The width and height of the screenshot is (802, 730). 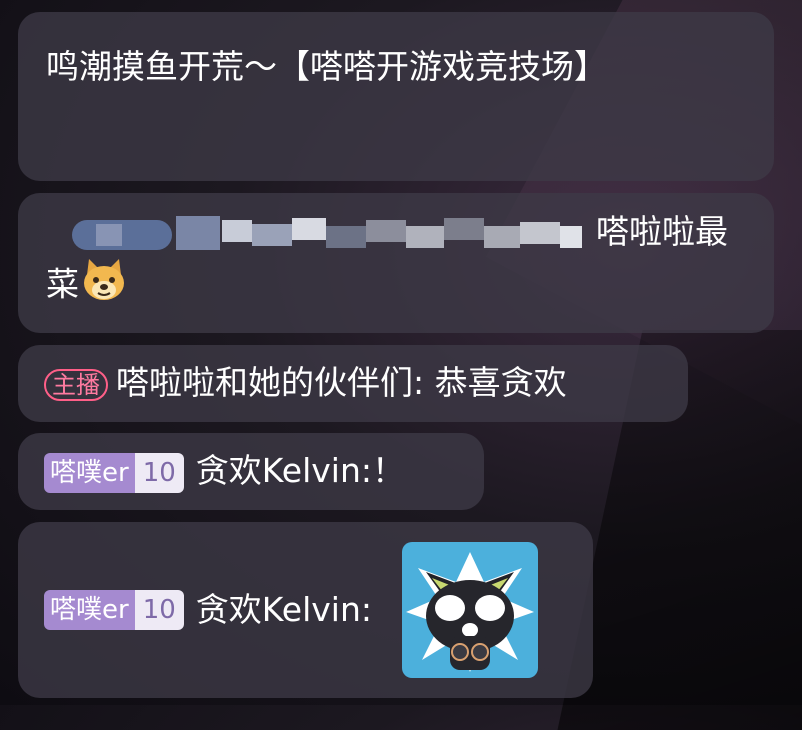 I want to click on message-text: 鸣潮摸鱼开荒～【嗒嗒开游戏竞技场】, so click(x=326, y=66).